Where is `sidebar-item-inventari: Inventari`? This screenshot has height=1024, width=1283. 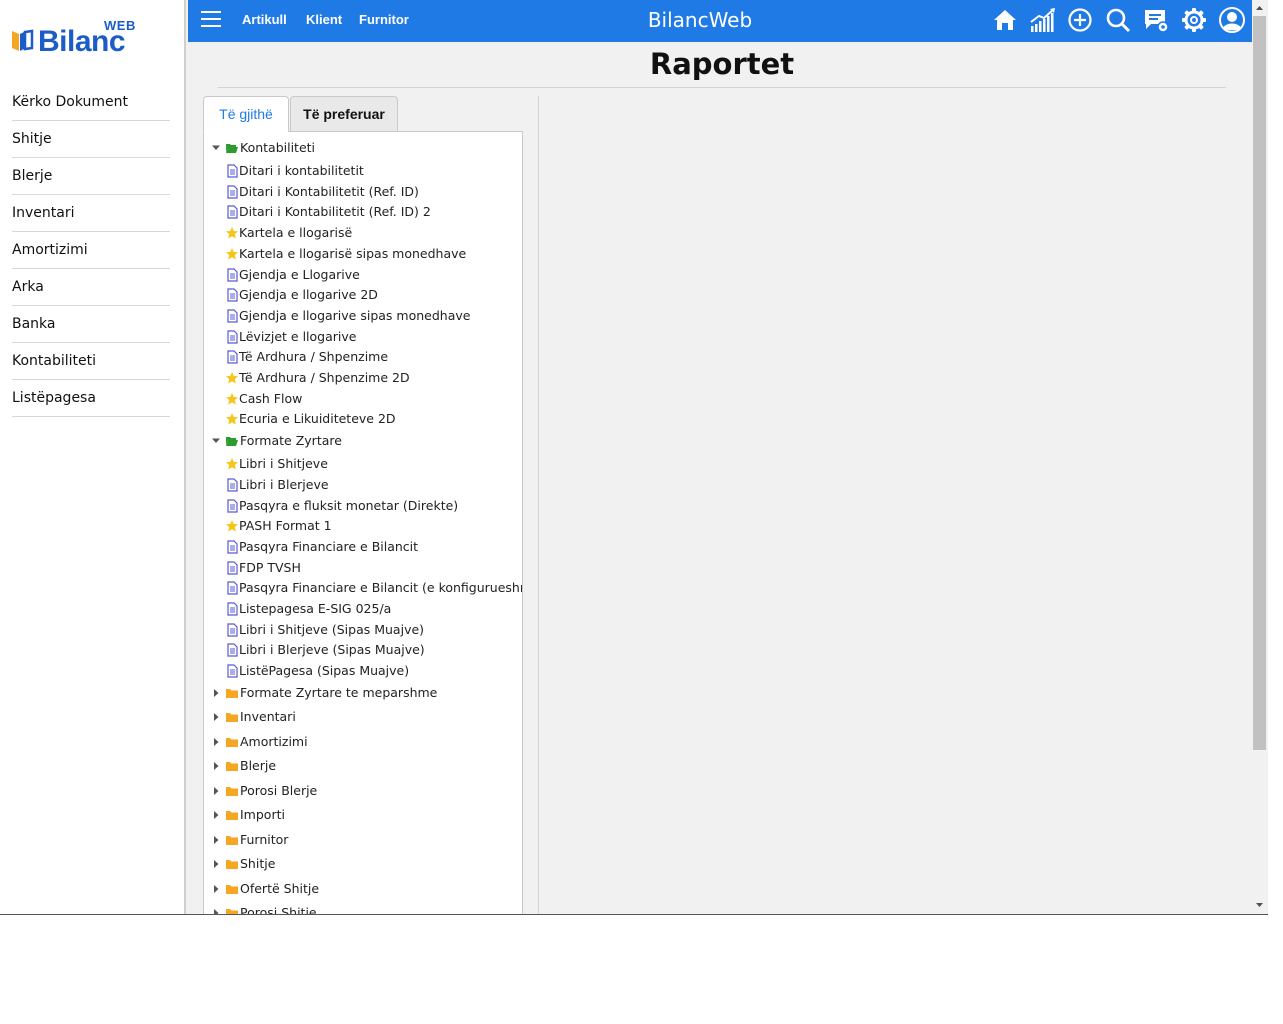 sidebar-item-inventari: Inventari is located at coordinates (91, 213).